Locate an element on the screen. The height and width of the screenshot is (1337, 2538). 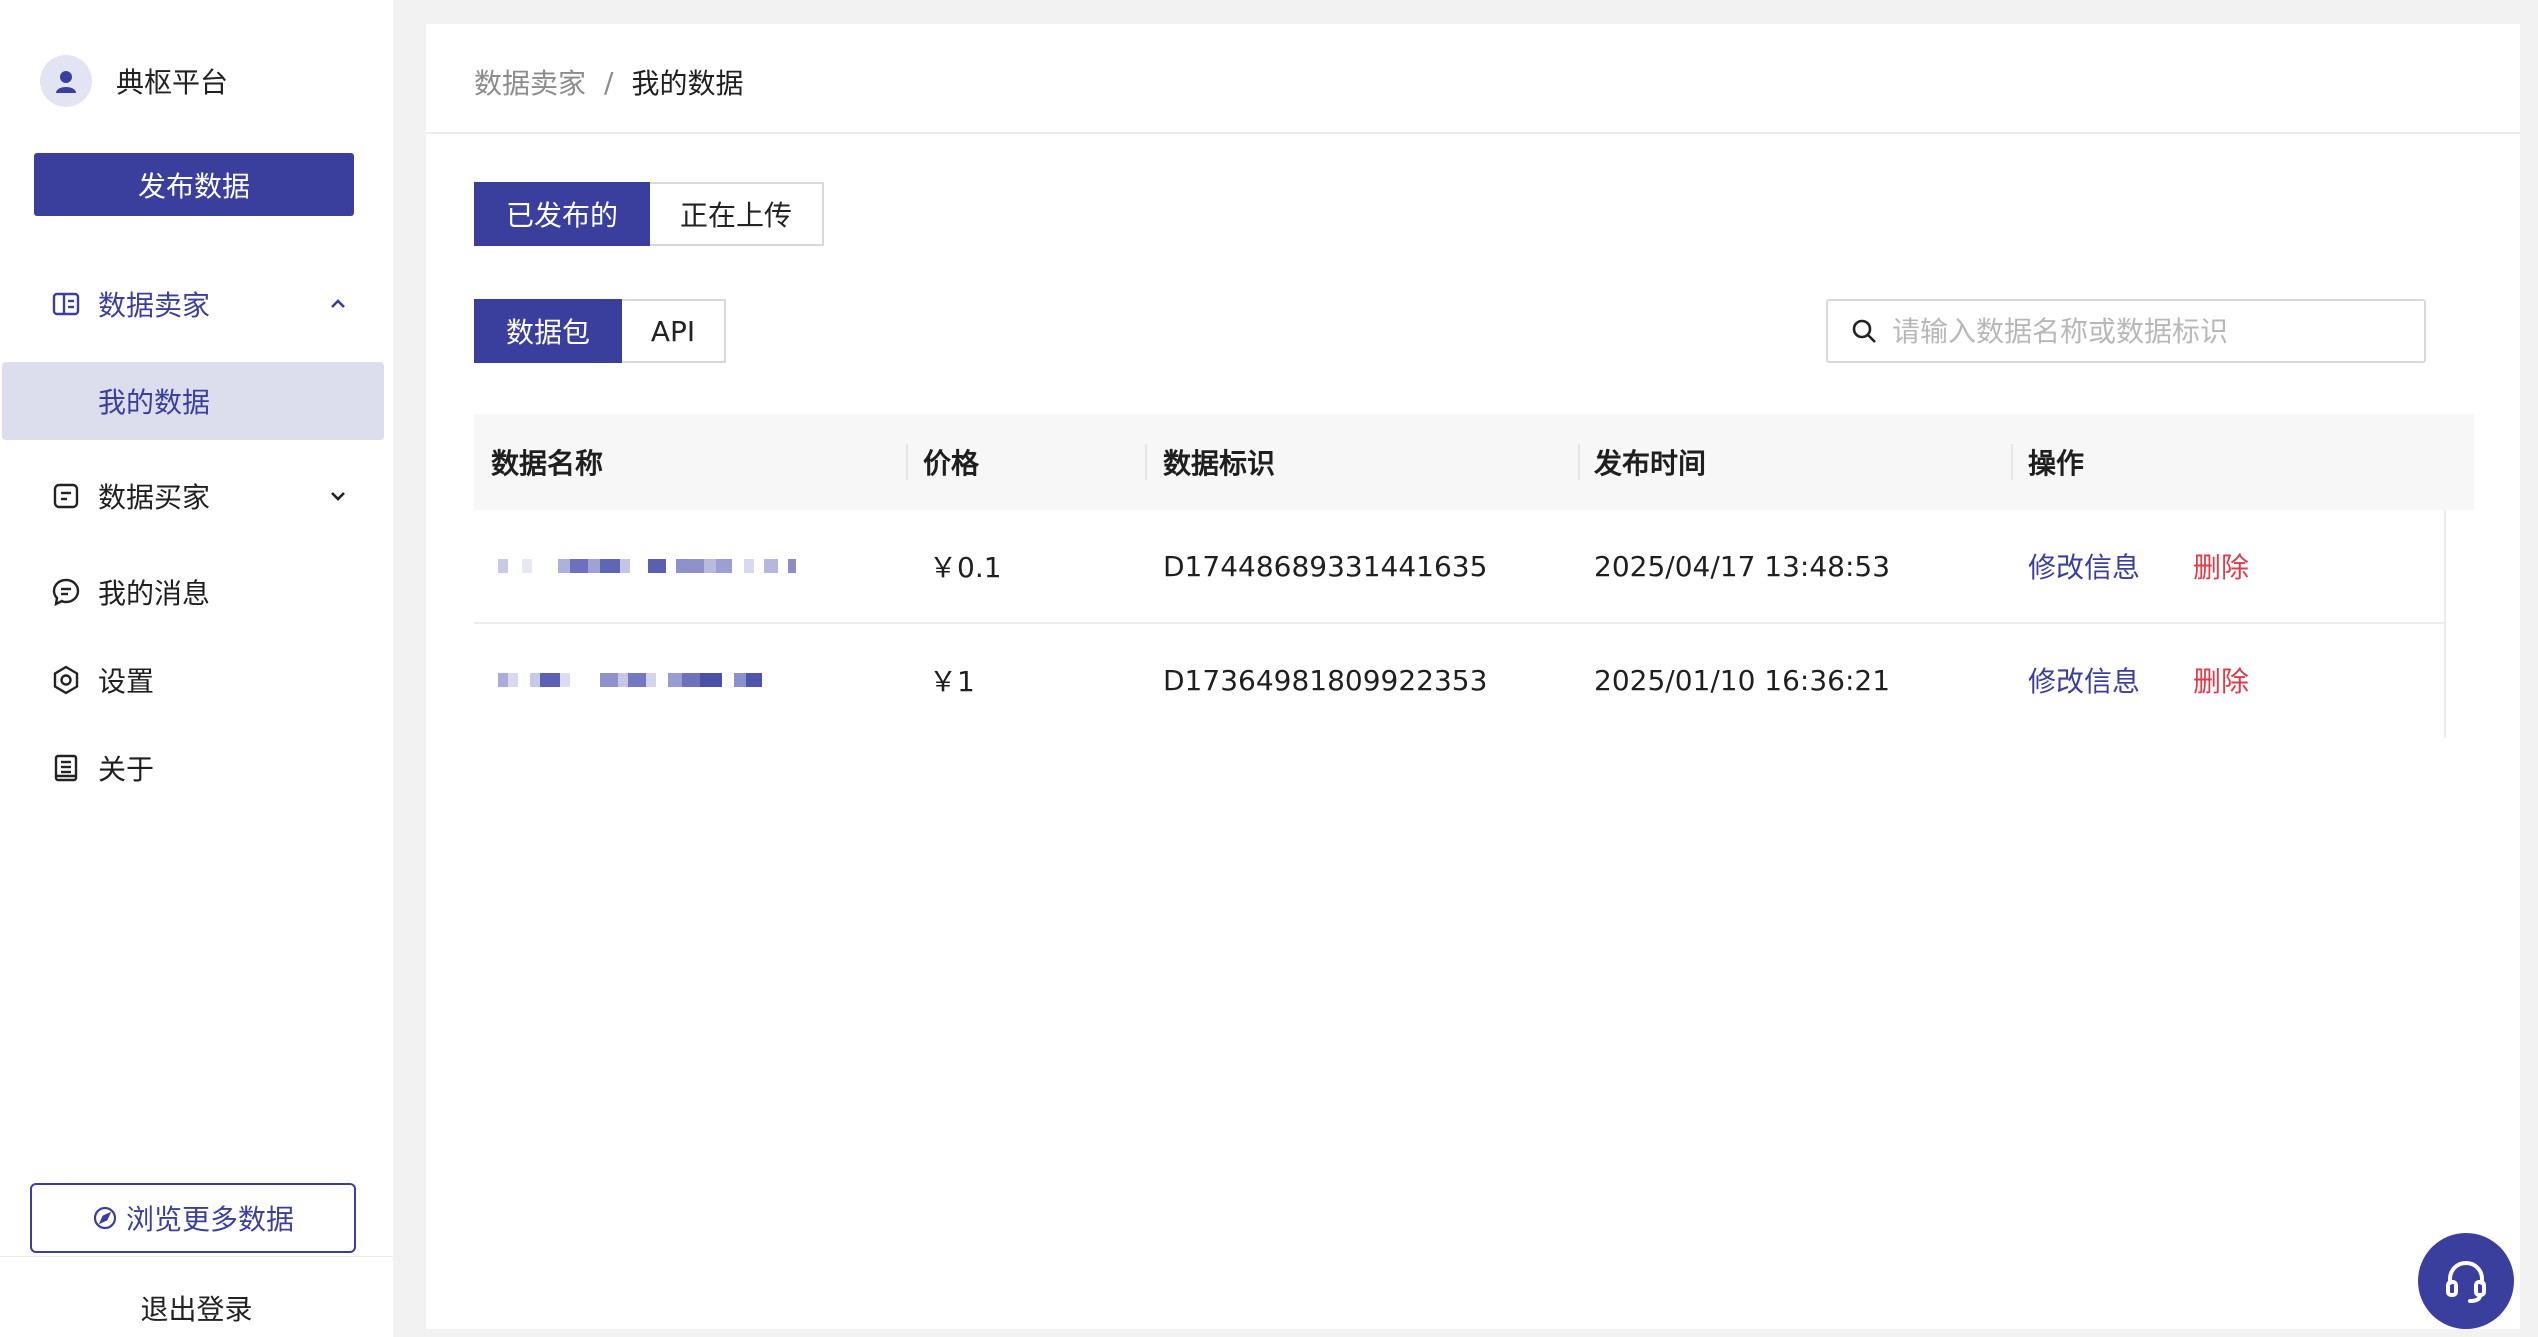
tab-data-package: 数据包 is located at coordinates (548, 331).